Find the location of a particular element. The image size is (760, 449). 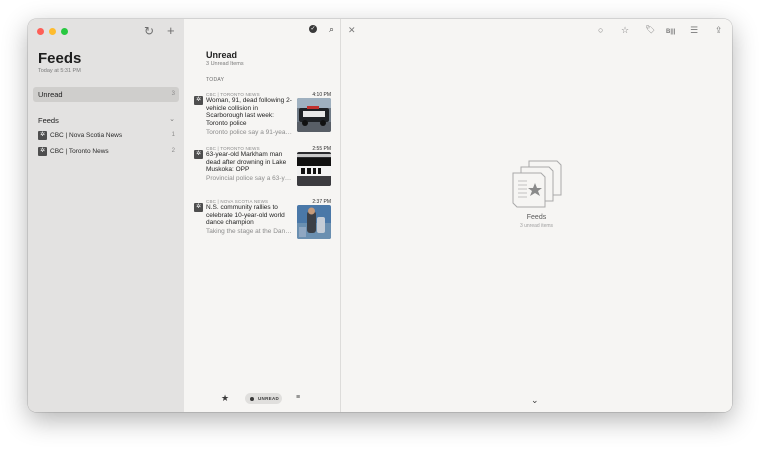

list-subtitle: 3 Unread Items is located at coordinates (225, 64).